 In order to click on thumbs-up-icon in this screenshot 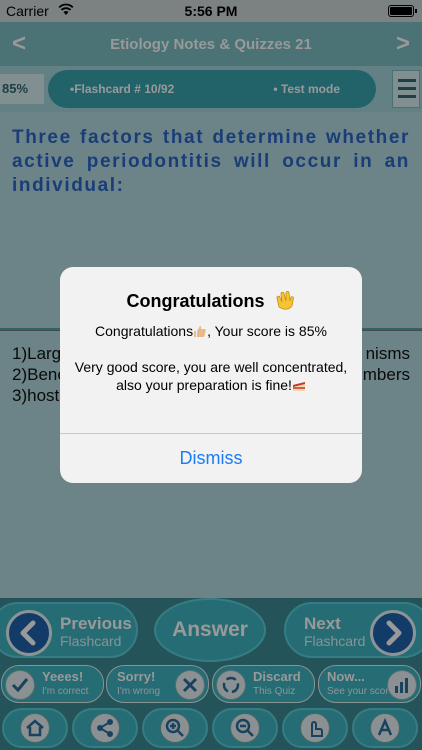, I will do `click(200, 331)`.